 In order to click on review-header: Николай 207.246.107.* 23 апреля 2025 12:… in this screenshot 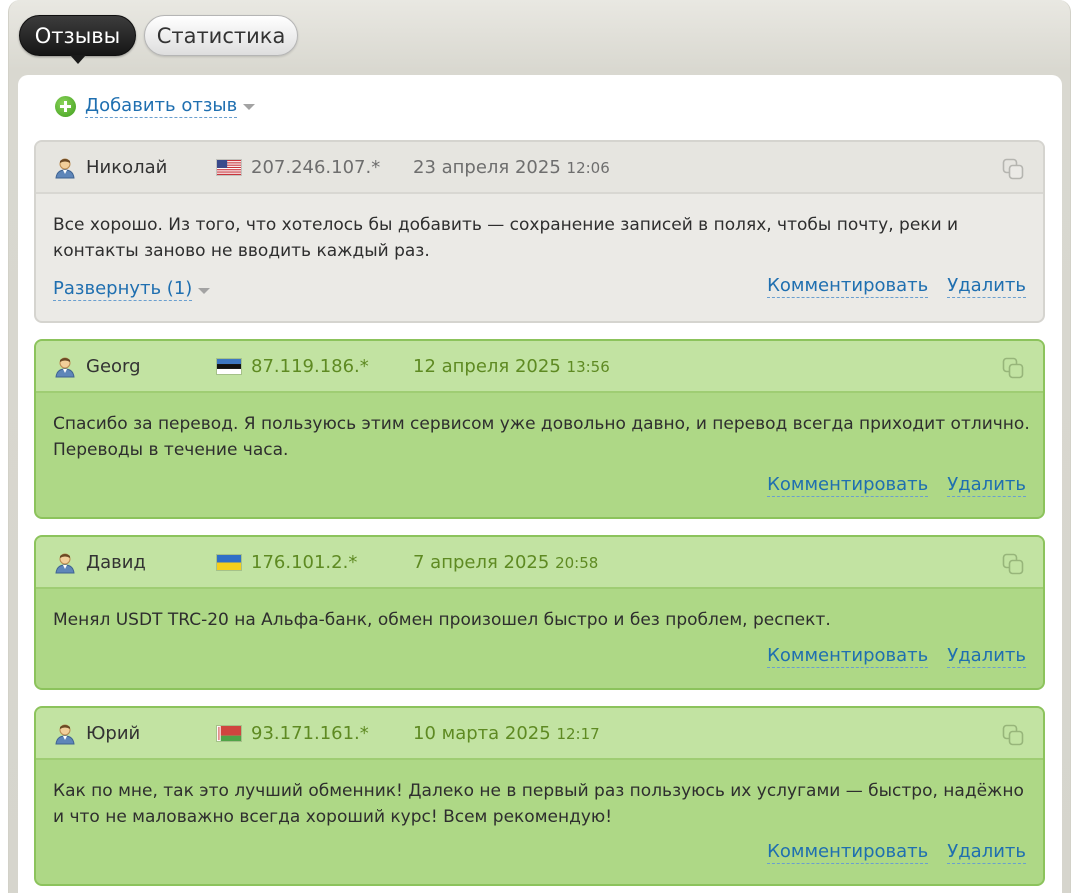, I will do `click(539, 168)`.